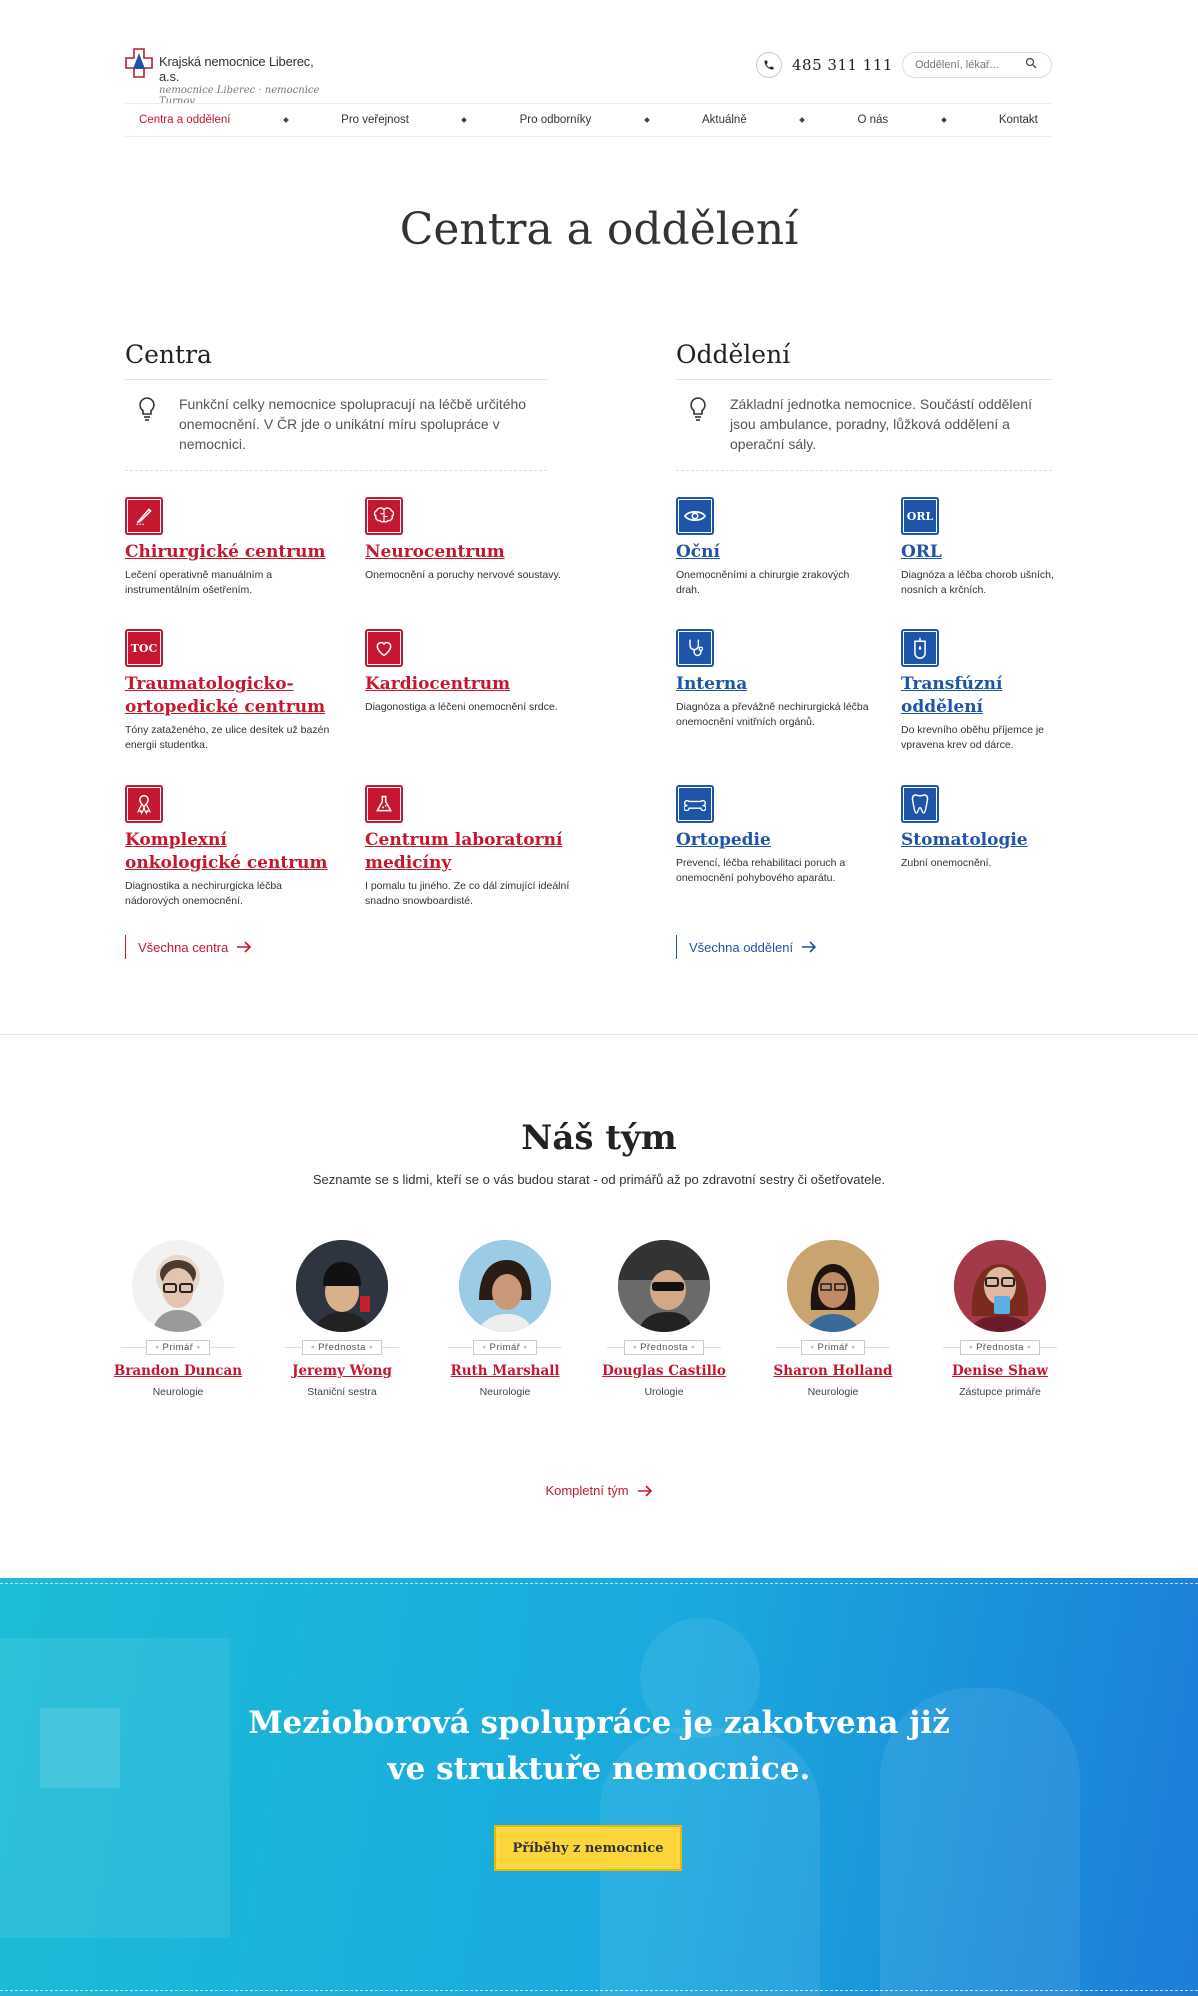 Image resolution: width=1198 pixels, height=1996 pixels. I want to click on oddeleni-card-title: ORL, so click(978, 552).